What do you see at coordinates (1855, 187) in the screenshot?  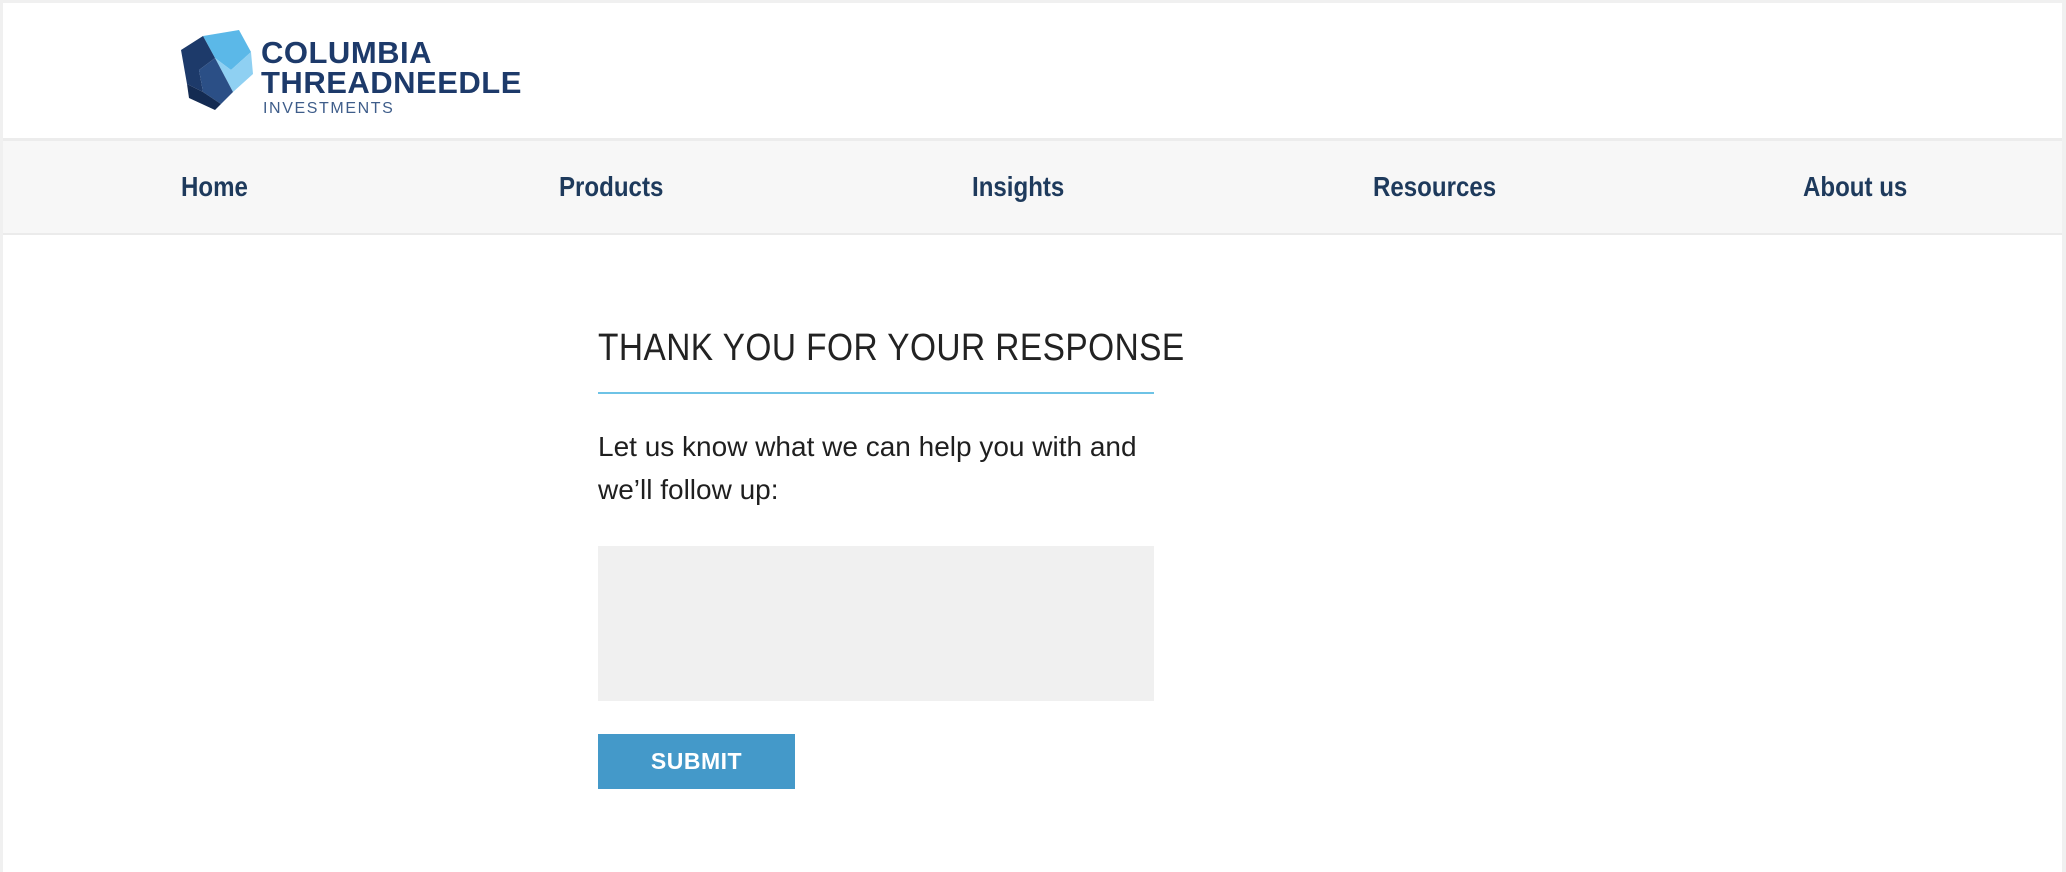 I see `nav-item-about-us: About us` at bounding box center [1855, 187].